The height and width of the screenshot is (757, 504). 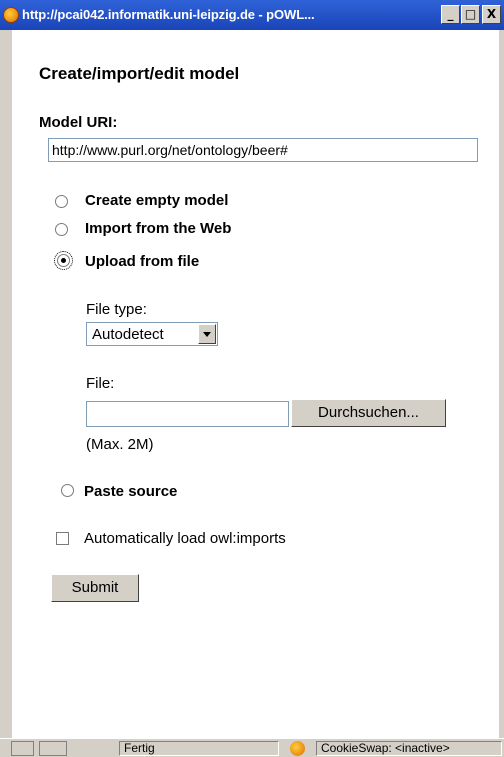 What do you see at coordinates (63, 260) in the screenshot?
I see `upload-from-file-radio` at bounding box center [63, 260].